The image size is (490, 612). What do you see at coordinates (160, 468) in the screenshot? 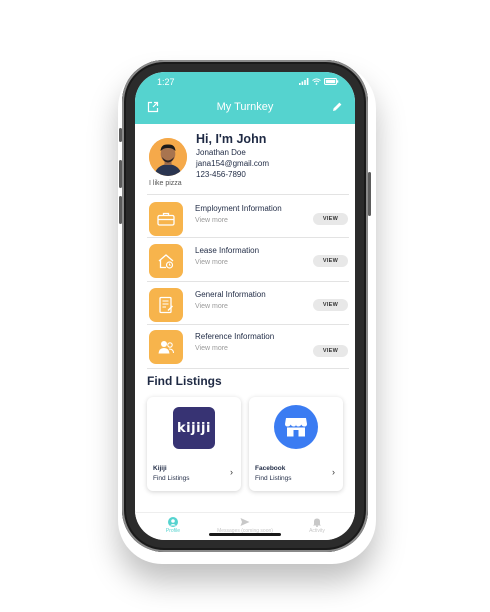
I see `card-name: Kijiji` at bounding box center [160, 468].